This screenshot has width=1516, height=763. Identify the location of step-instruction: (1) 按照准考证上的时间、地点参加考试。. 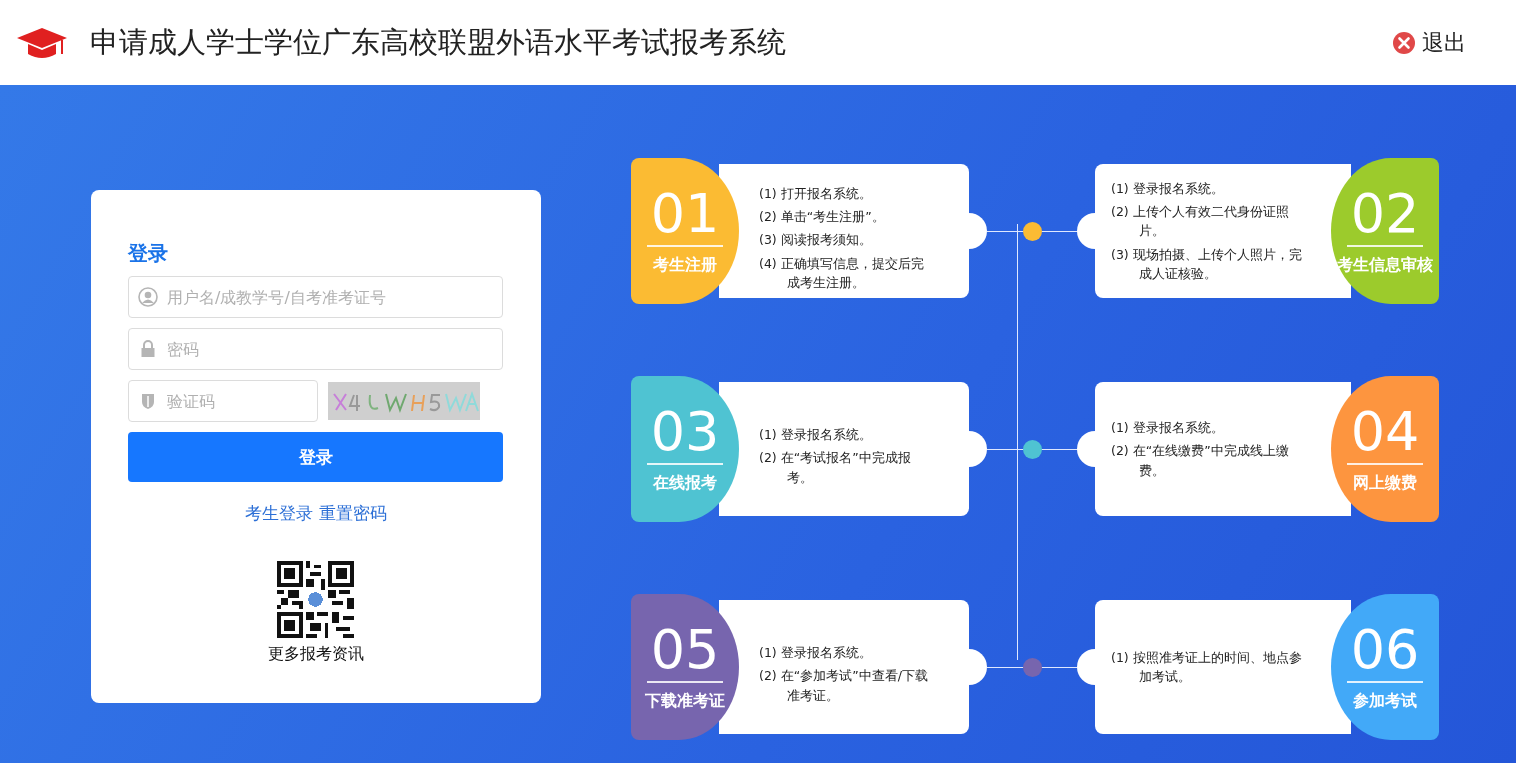
(1207, 667).